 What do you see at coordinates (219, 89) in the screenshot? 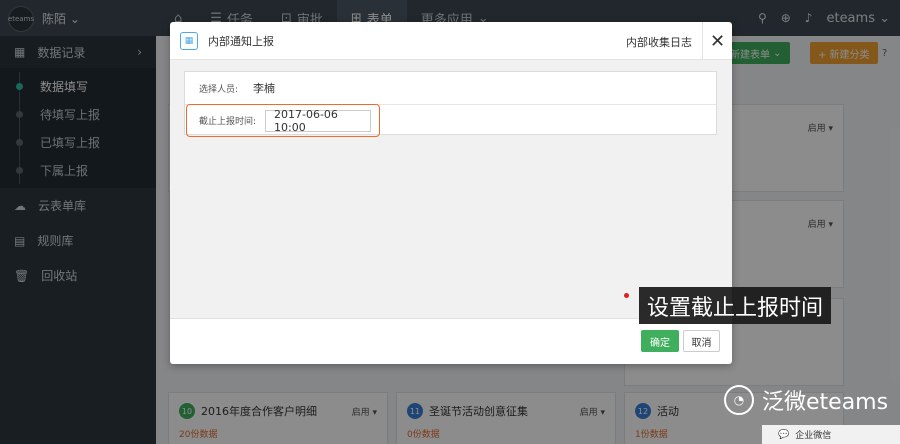
I see `assignee-label: 选择人员:` at bounding box center [219, 89].